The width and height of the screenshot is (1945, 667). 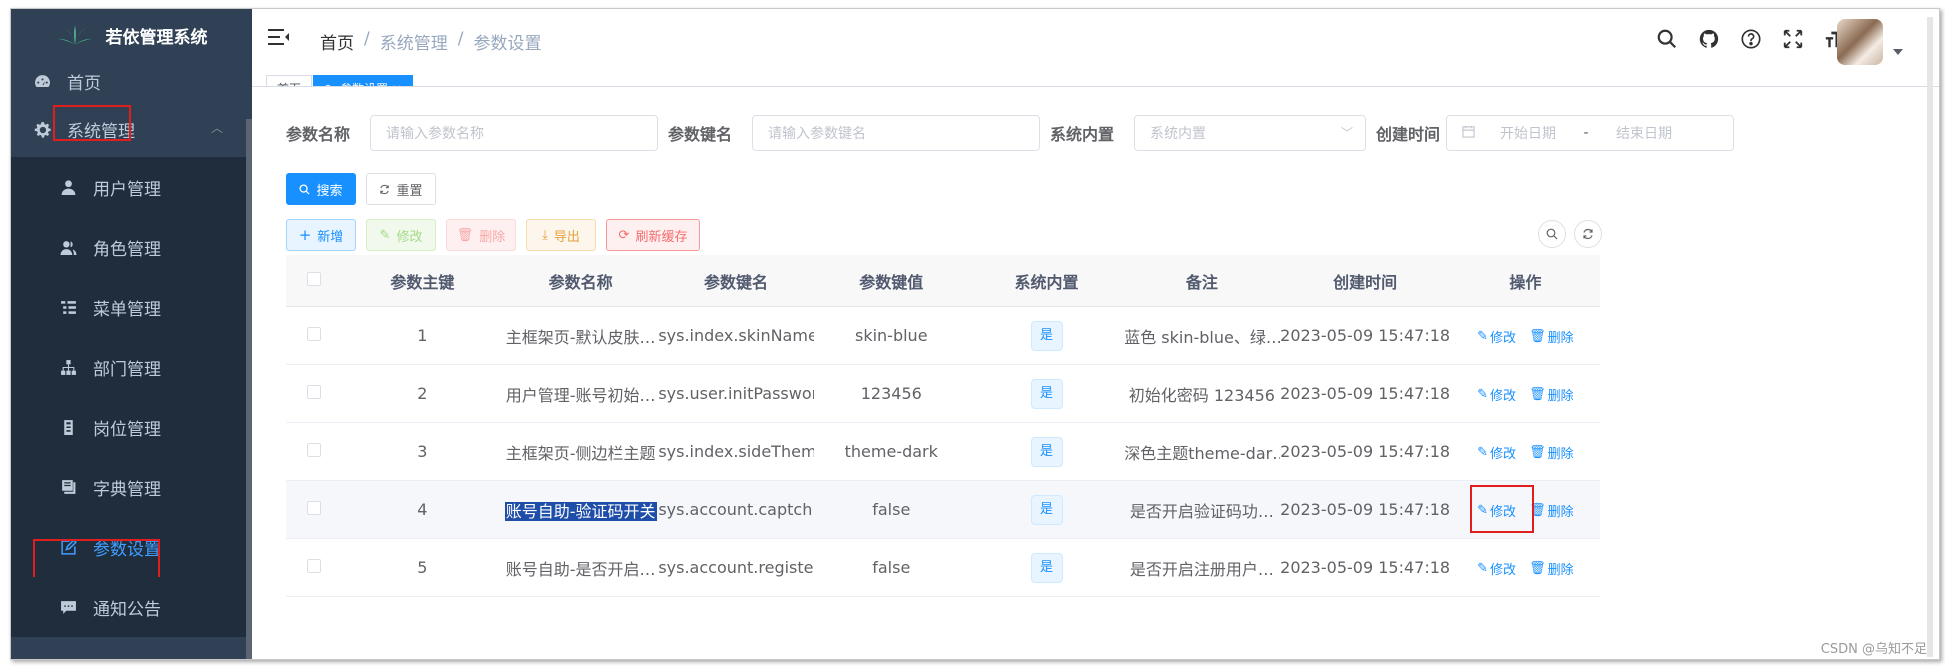 I want to click on search-button: 搜索, so click(x=321, y=189).